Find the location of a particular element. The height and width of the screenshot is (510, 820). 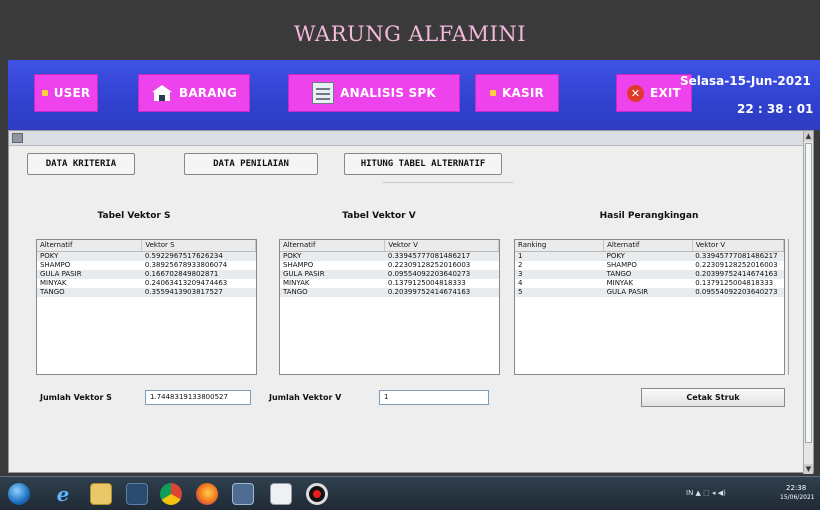

analisis-spk-button: ANALISIS SPK is located at coordinates (374, 93).